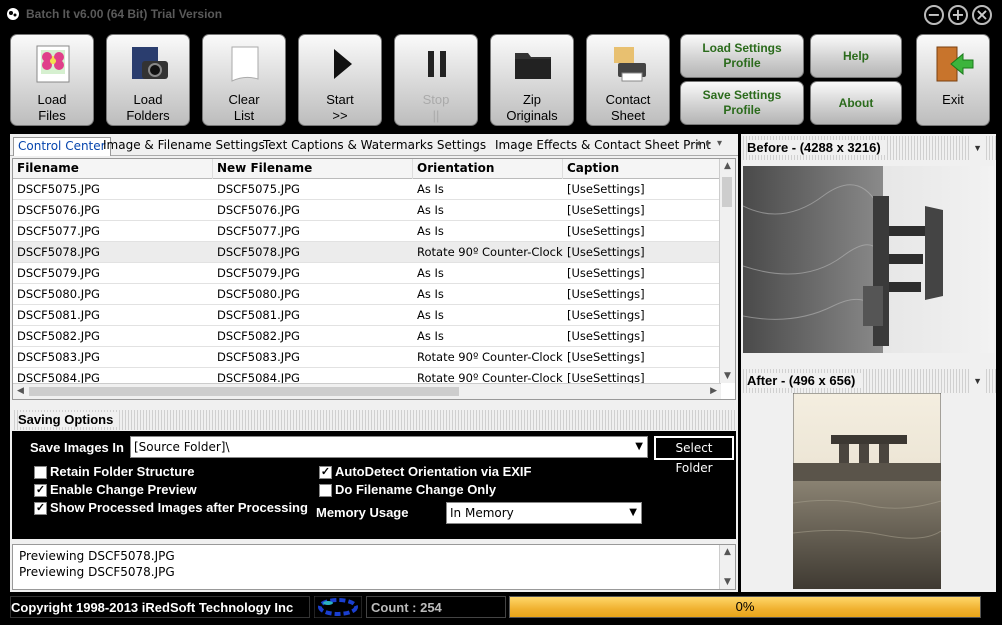 The image size is (1002, 625). What do you see at coordinates (58, 252) in the screenshot?
I see `filename-cell: DSCF5078.JPG` at bounding box center [58, 252].